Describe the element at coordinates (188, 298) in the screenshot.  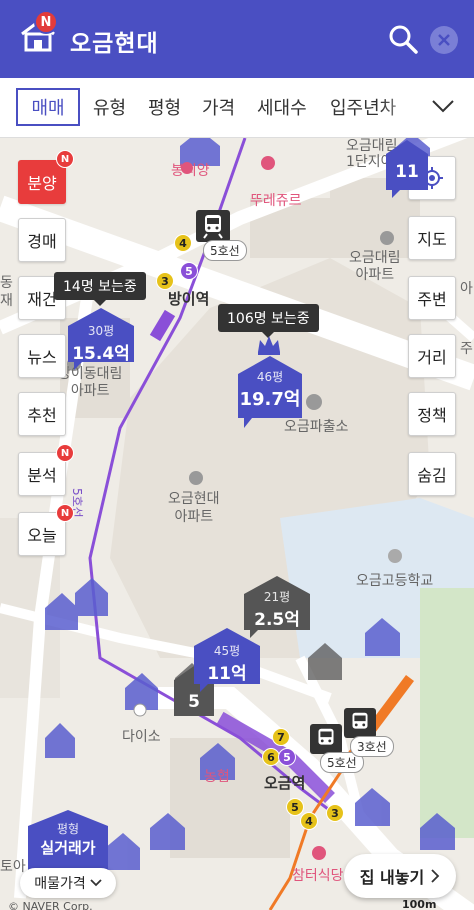
I see `station-label-bangi: 방이역` at that location.